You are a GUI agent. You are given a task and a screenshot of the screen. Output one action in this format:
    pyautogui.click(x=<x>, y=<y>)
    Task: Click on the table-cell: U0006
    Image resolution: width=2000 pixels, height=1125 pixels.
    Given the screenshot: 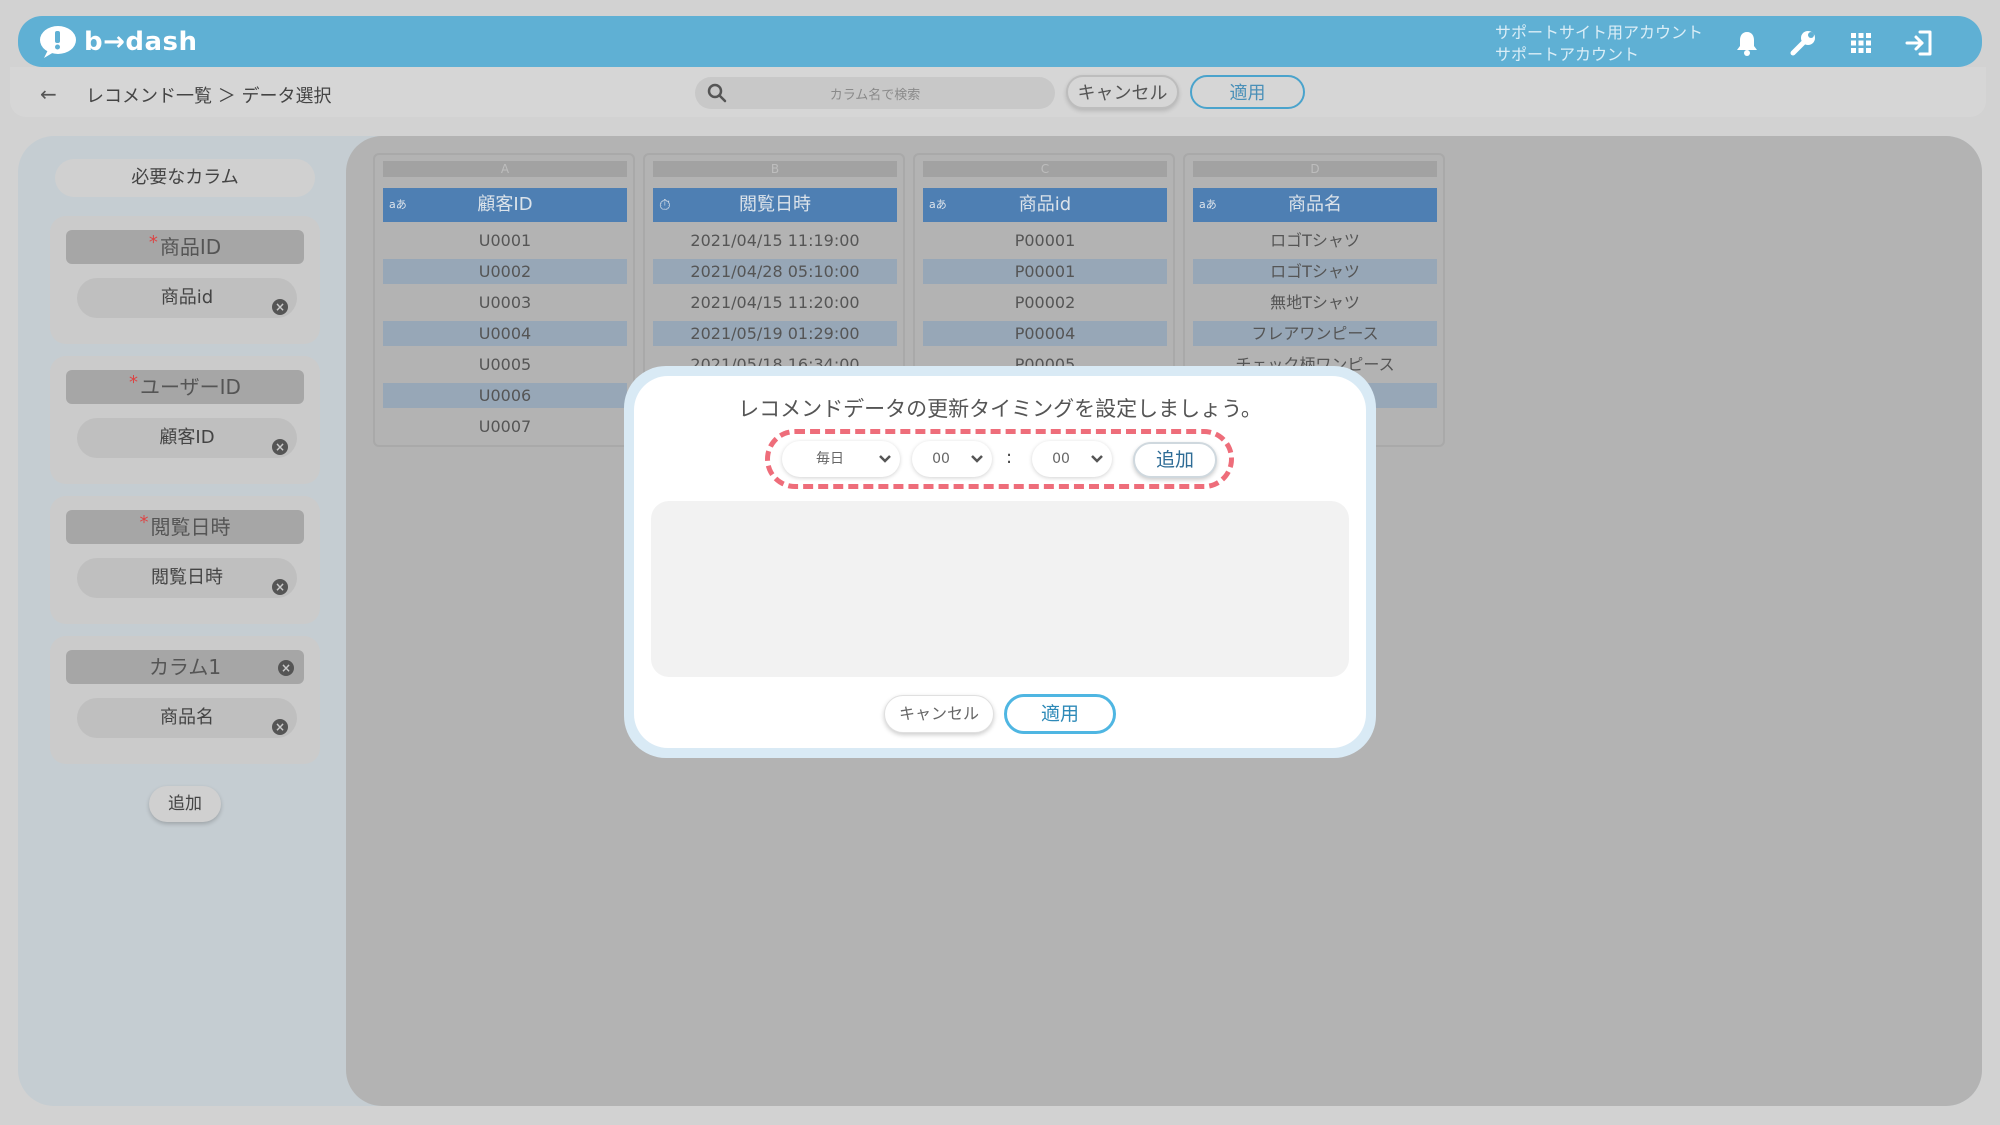 What is the action you would take?
    pyautogui.click(x=505, y=395)
    